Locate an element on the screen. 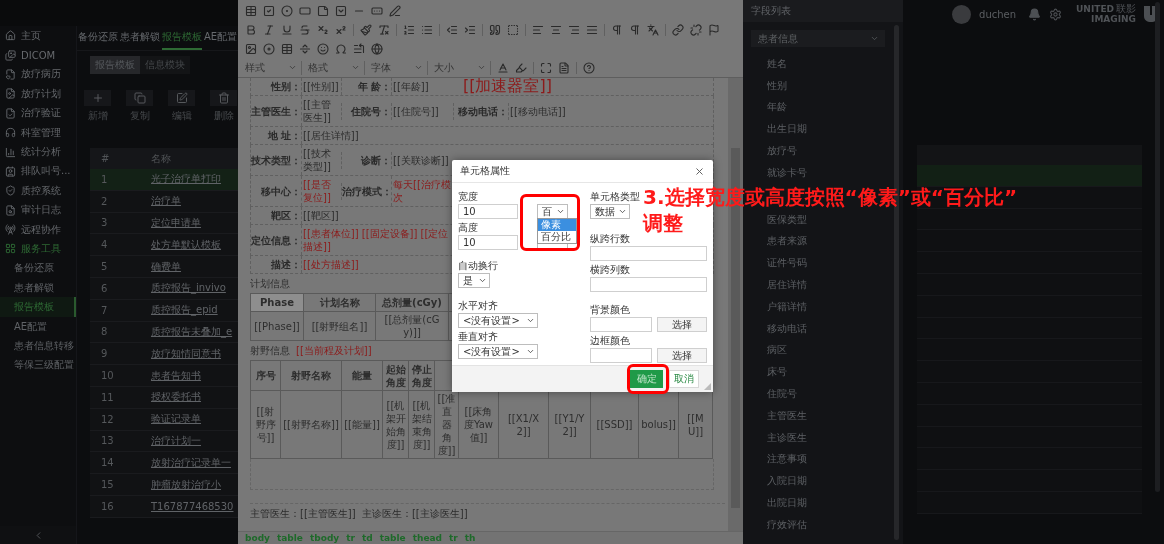 This screenshot has width=1164, height=544. format-dropdown: 大小 is located at coordinates (462, 67).